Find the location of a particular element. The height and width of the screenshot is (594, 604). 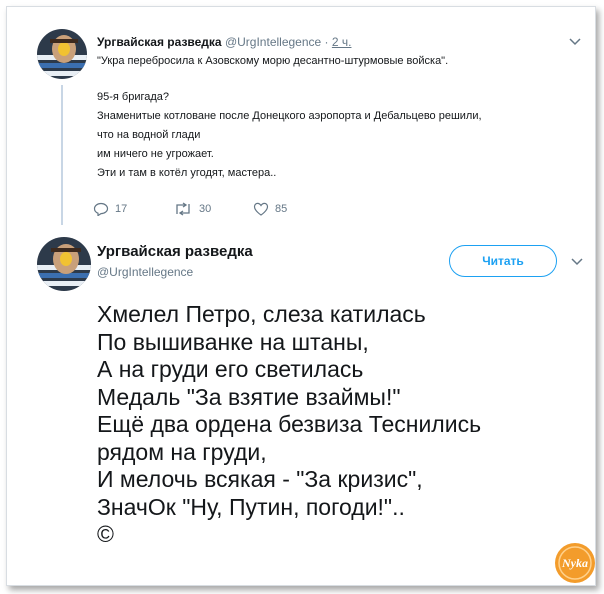

poem-line: Ещё два ордена безвиза Теснились is located at coordinates (289, 424).